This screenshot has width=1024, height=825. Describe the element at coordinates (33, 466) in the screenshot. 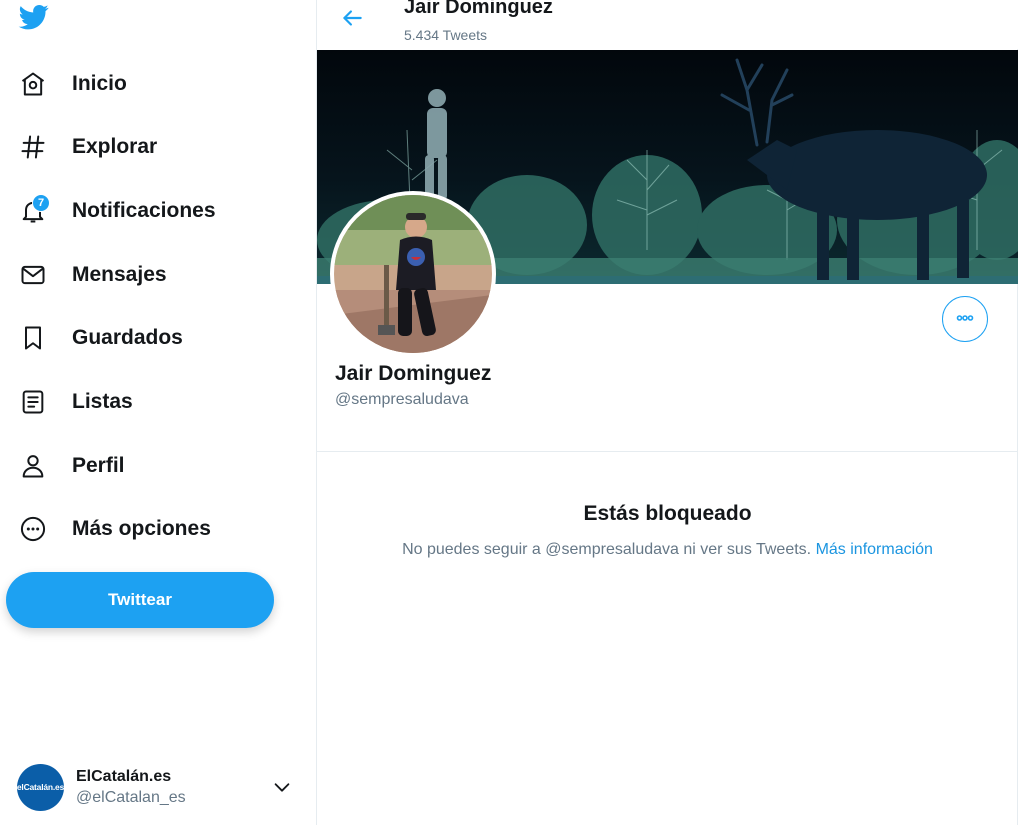

I see `person-icon` at that location.